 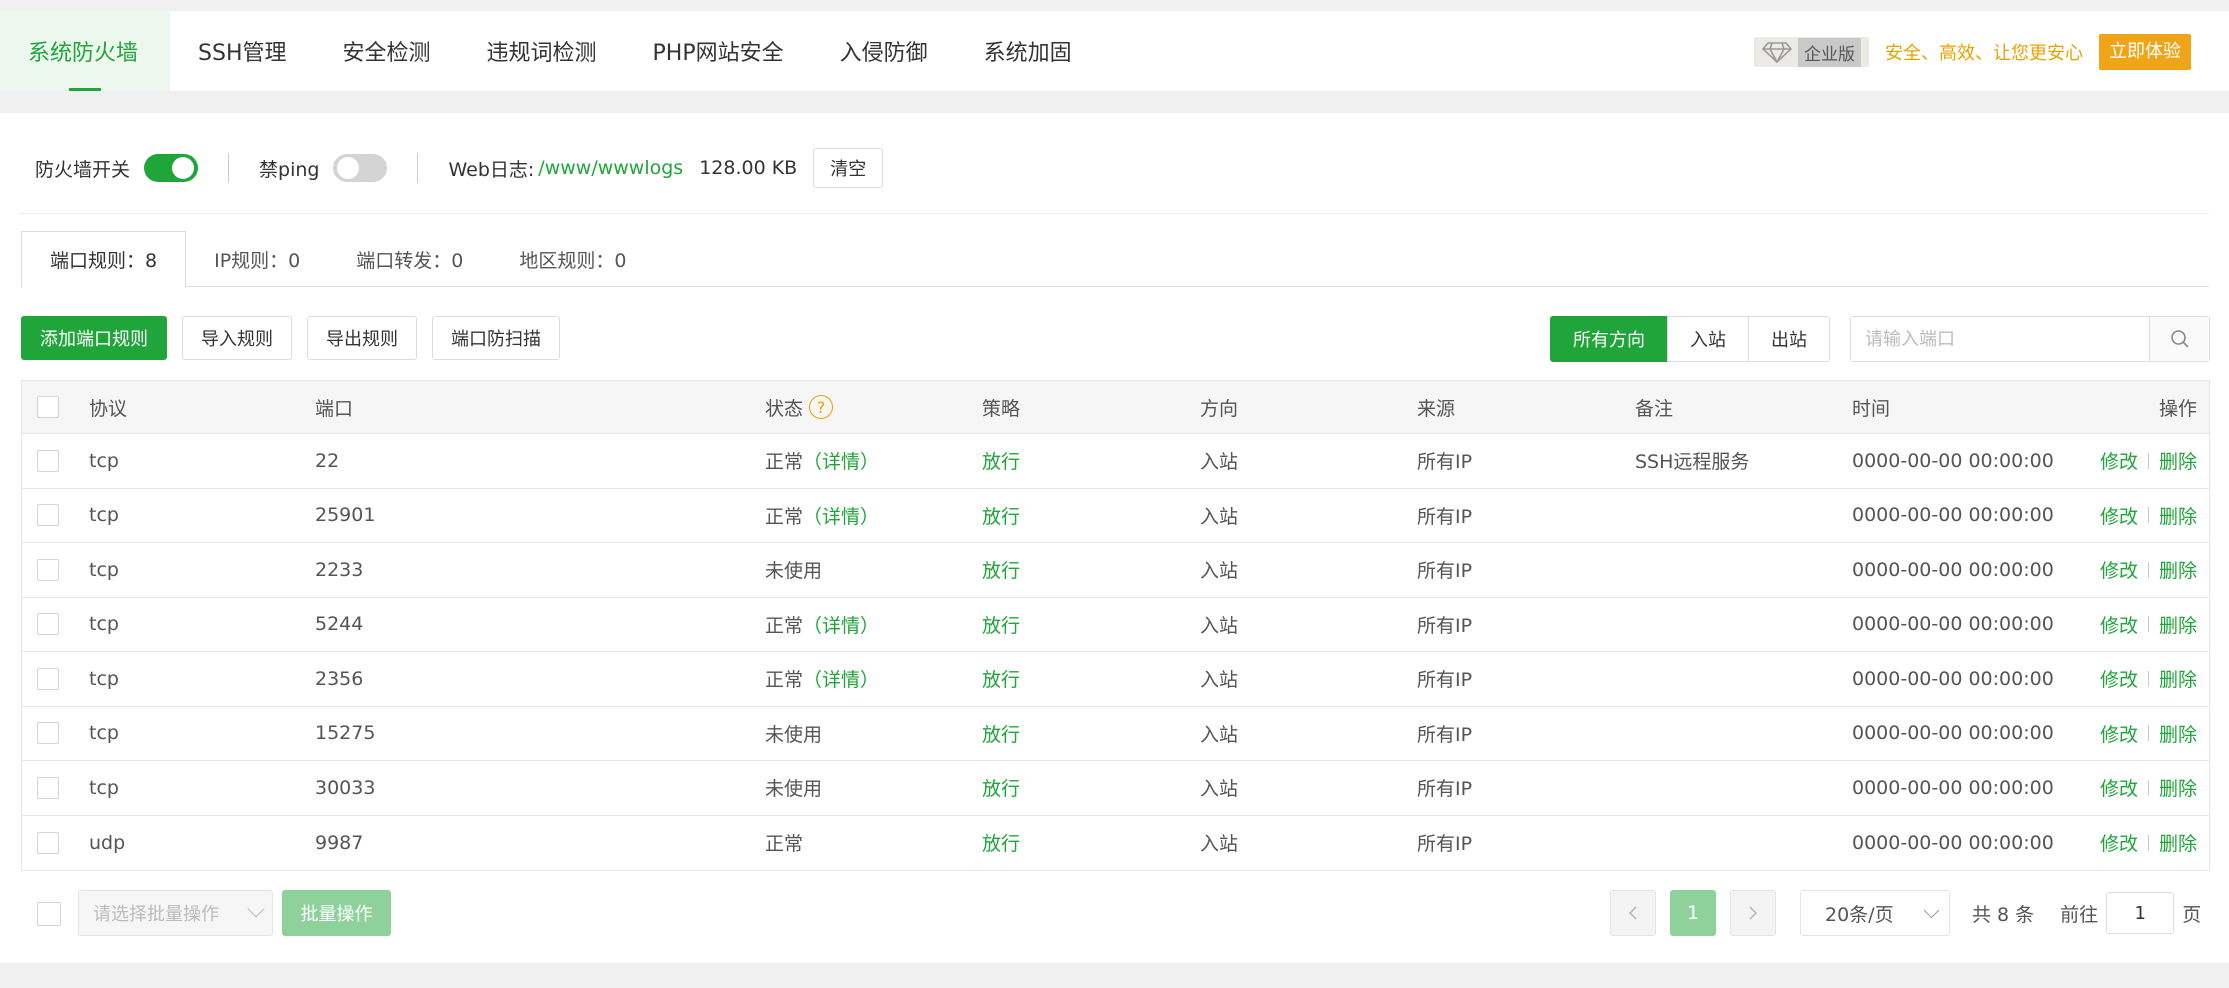 I want to click on tab-intrusion-defense: 入侵防御, so click(x=884, y=51).